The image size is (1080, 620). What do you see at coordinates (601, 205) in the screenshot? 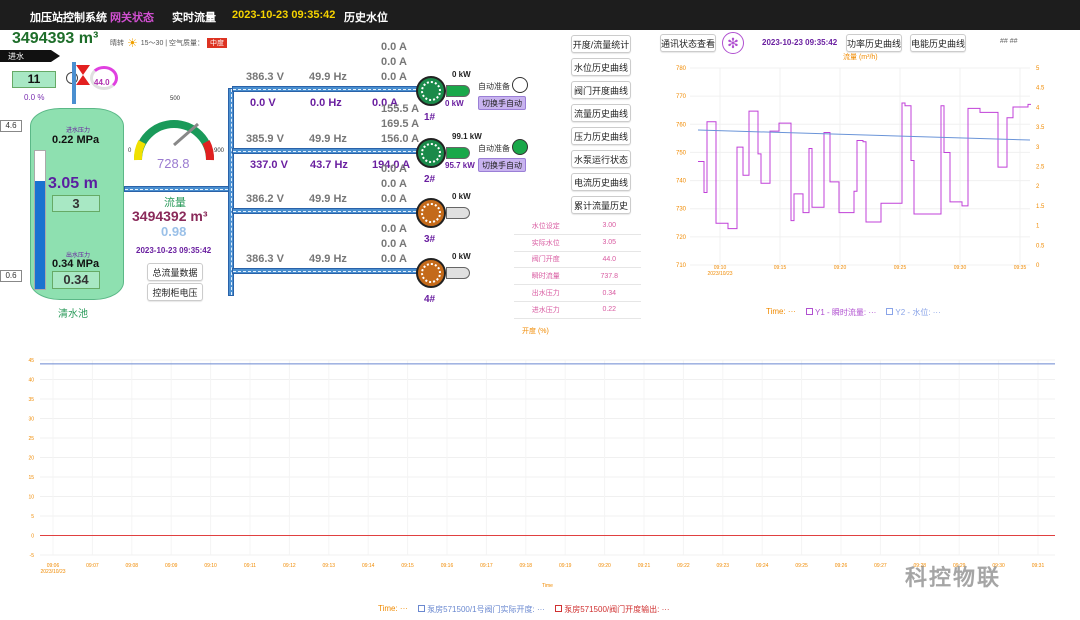
I see `menu-button: 累计流量历史` at bounding box center [601, 205].